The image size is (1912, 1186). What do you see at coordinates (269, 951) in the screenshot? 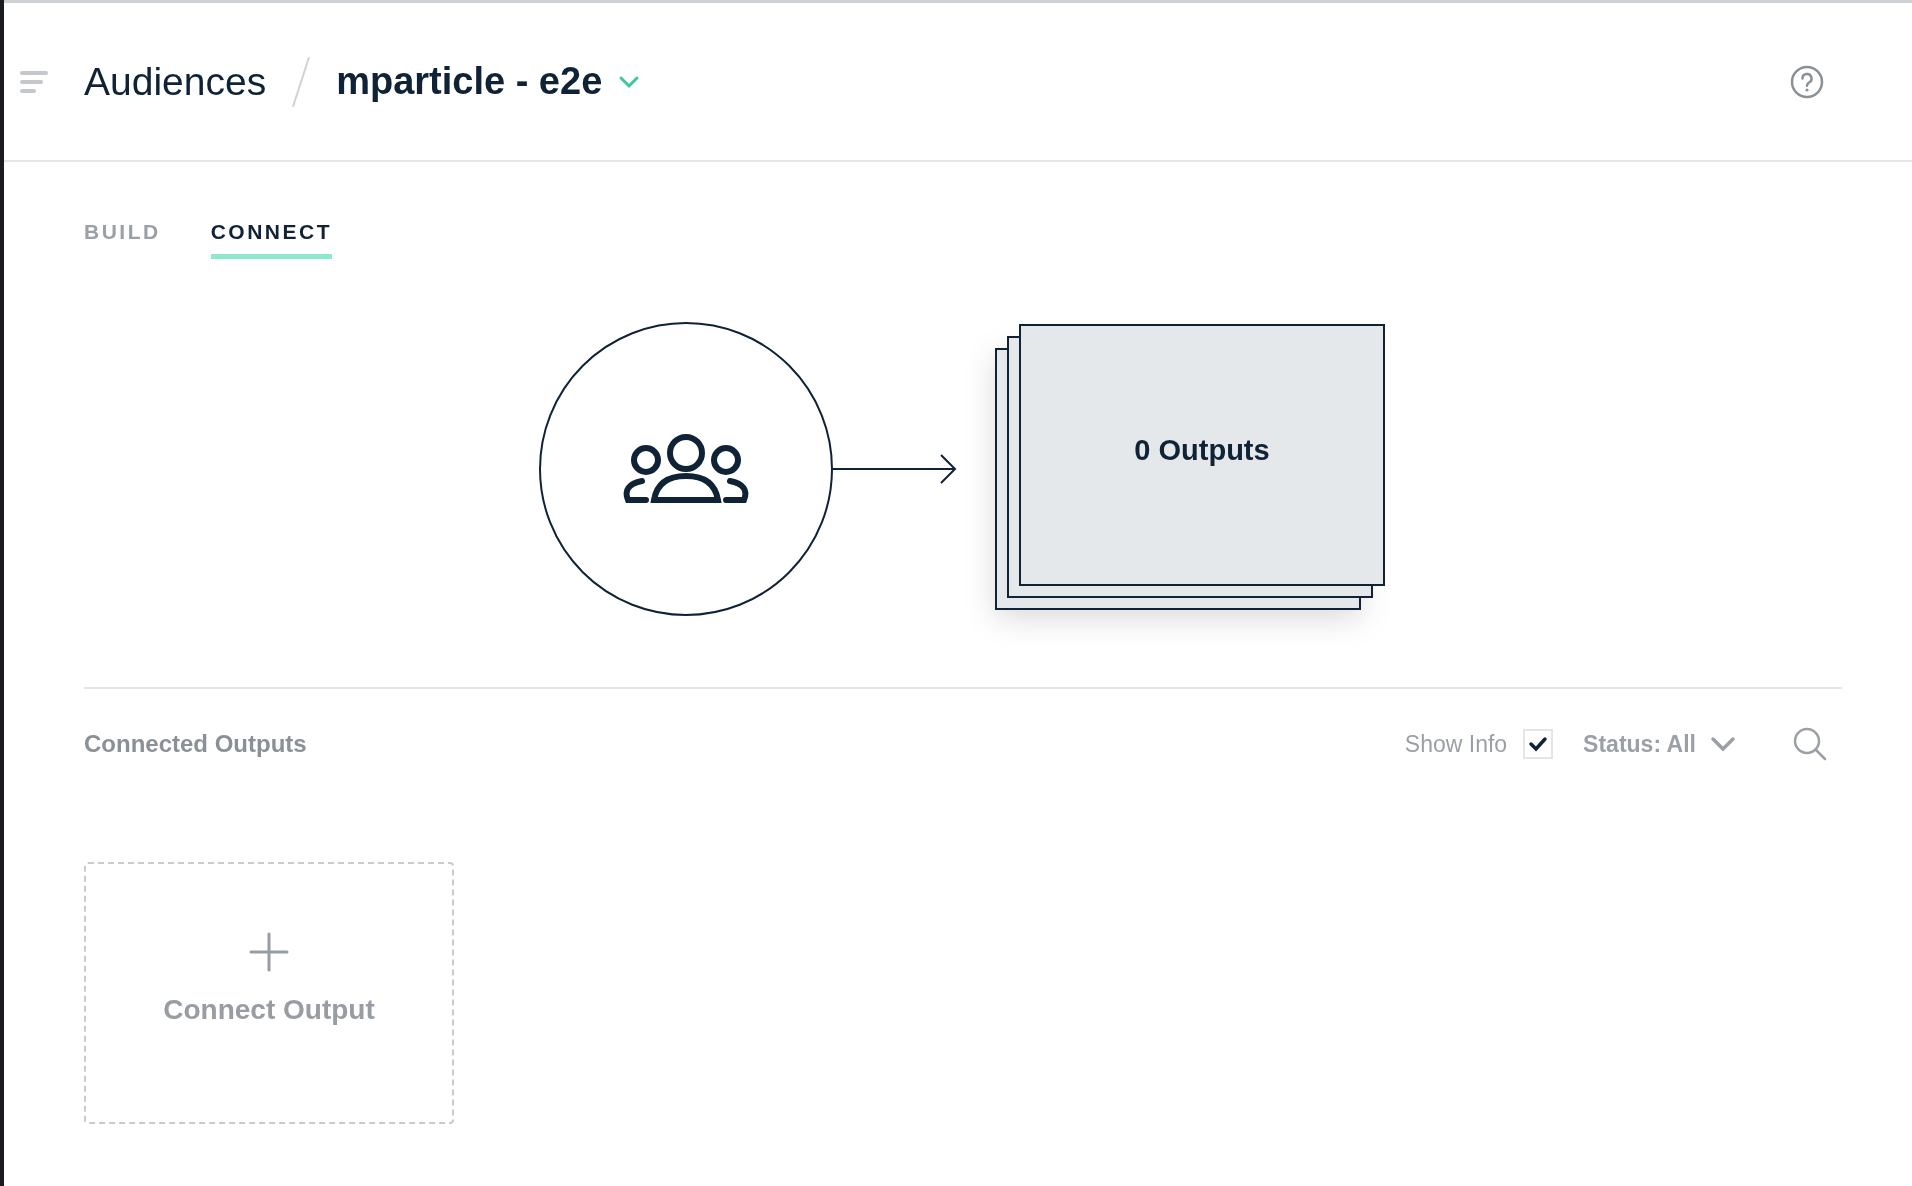
I see `plus-icon` at bounding box center [269, 951].